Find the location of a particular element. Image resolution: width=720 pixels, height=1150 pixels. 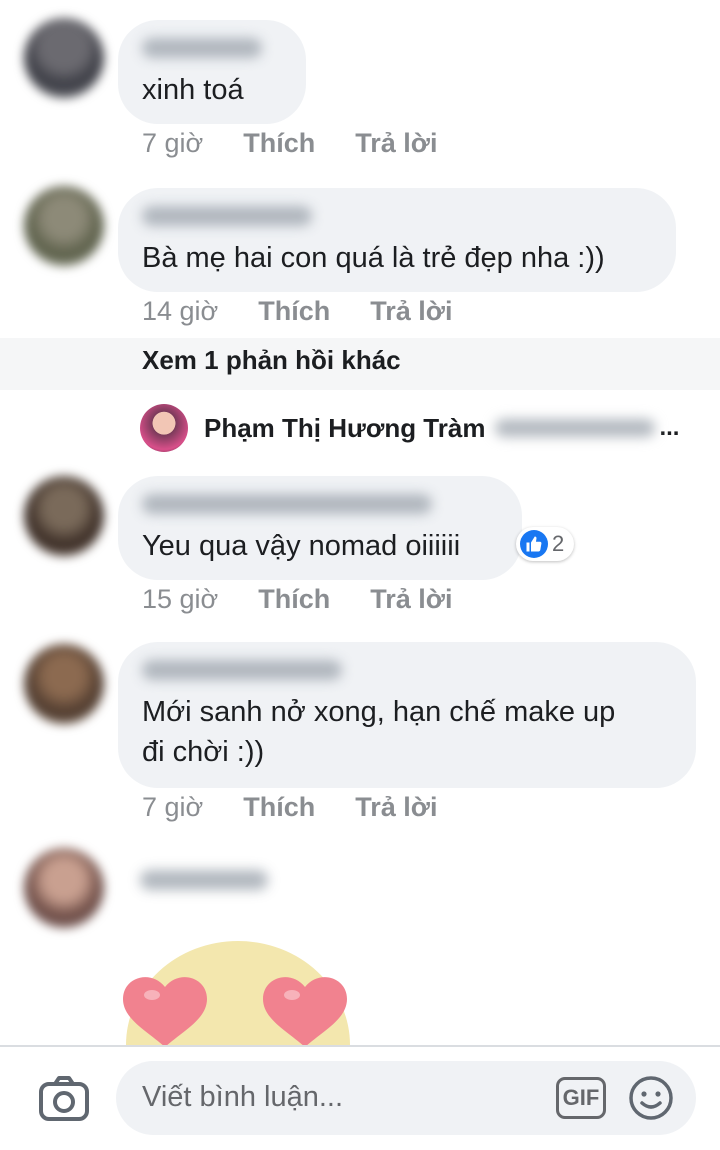

reaction-badge: 2 is located at coordinates (545, 544).